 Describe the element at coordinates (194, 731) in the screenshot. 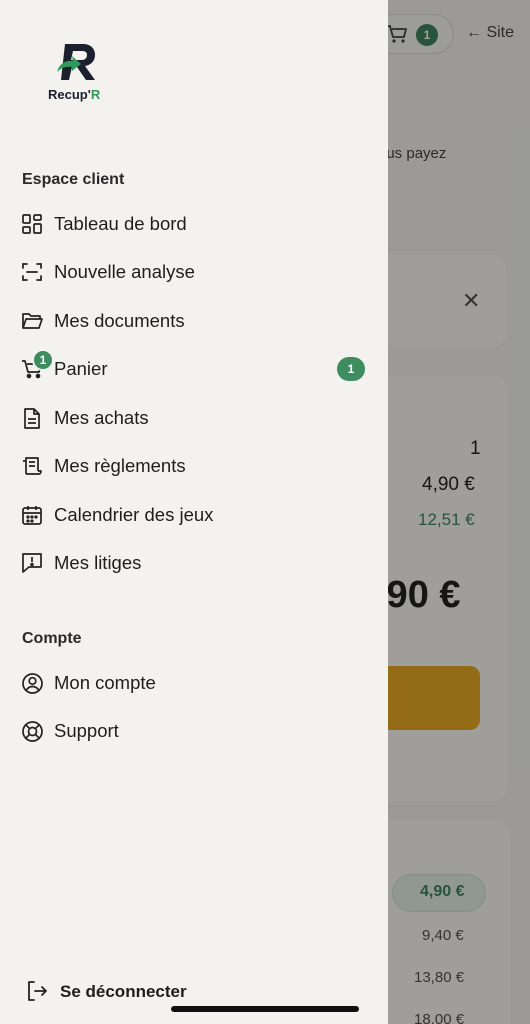

I see `nav-item-support: Support` at that location.